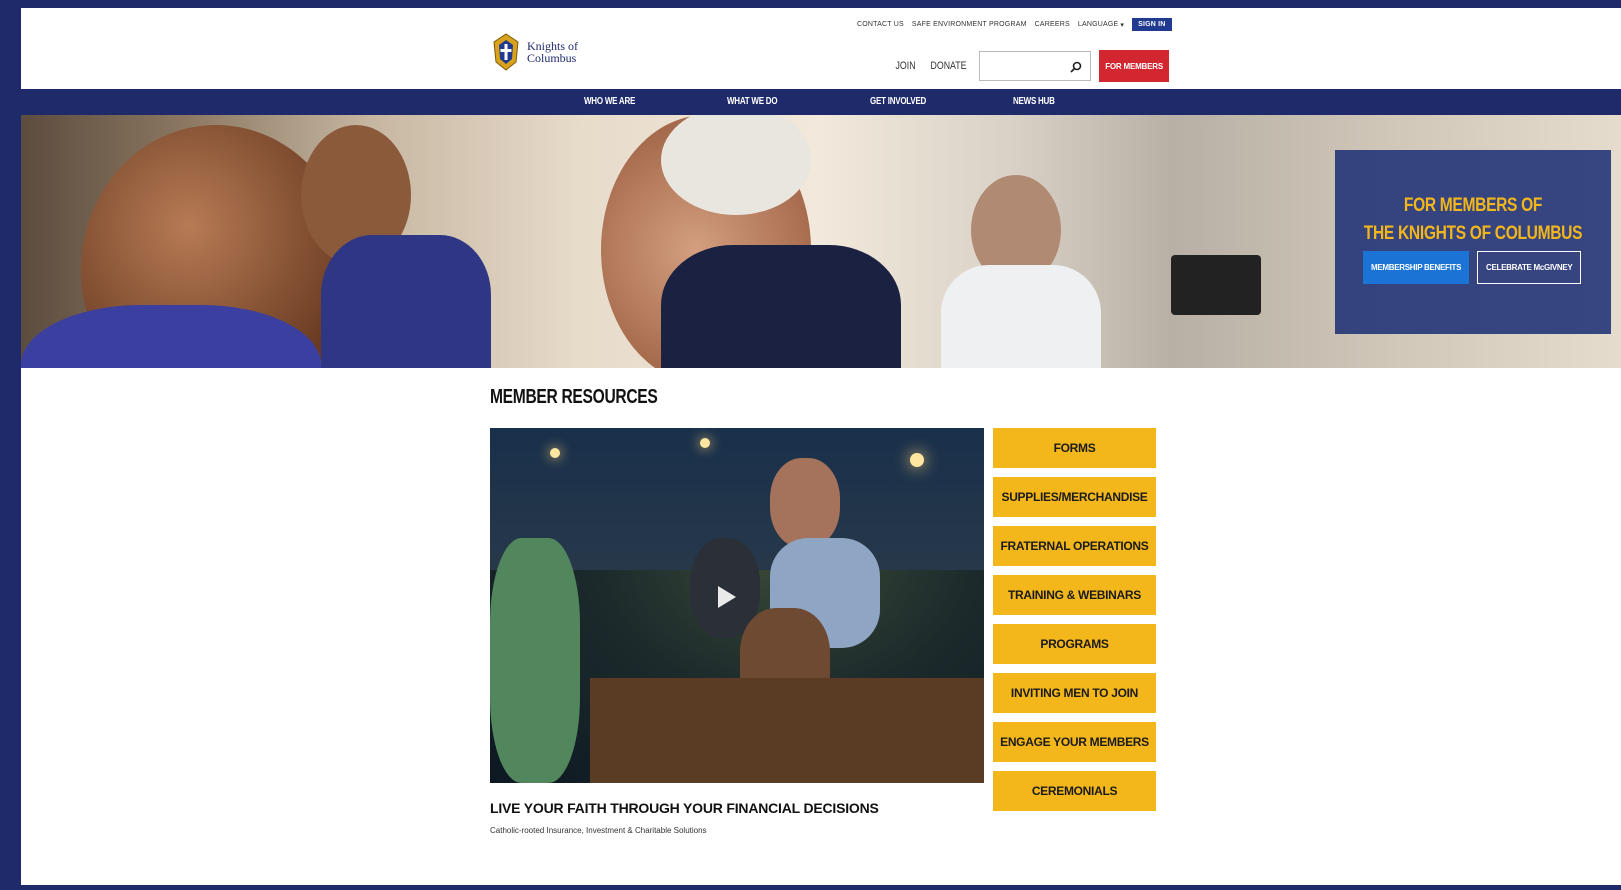  What do you see at coordinates (737, 605) in the screenshot?
I see `video-player` at bounding box center [737, 605].